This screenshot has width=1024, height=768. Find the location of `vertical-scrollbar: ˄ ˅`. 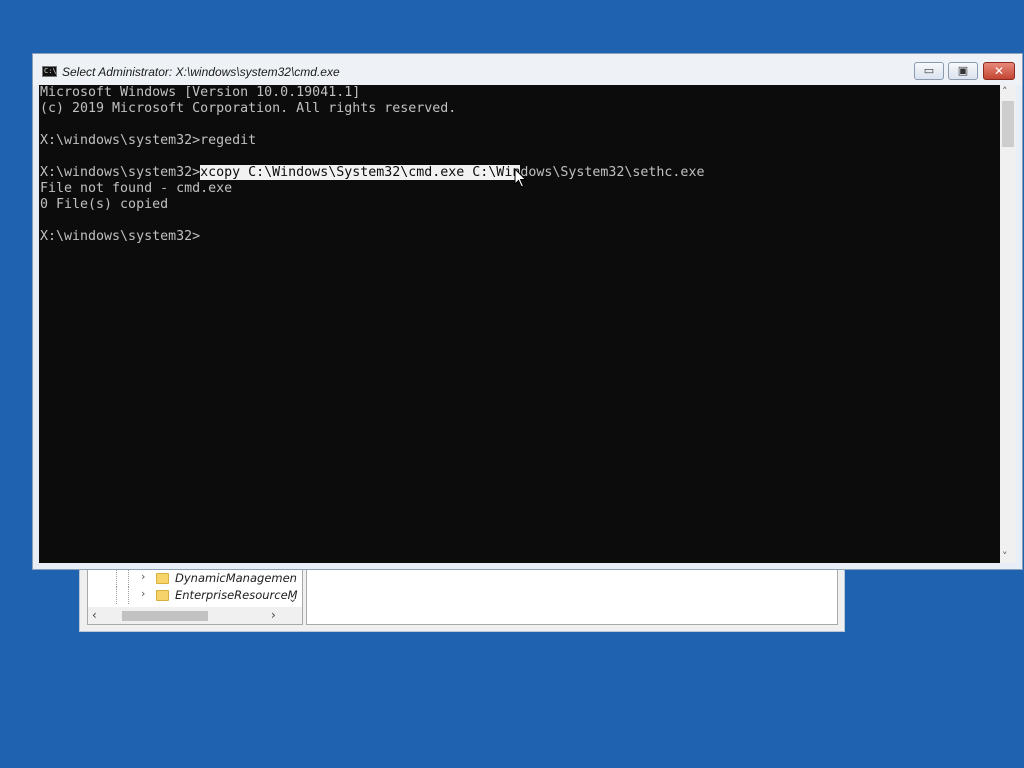

vertical-scrollbar: ˄ ˅ is located at coordinates (1008, 324).